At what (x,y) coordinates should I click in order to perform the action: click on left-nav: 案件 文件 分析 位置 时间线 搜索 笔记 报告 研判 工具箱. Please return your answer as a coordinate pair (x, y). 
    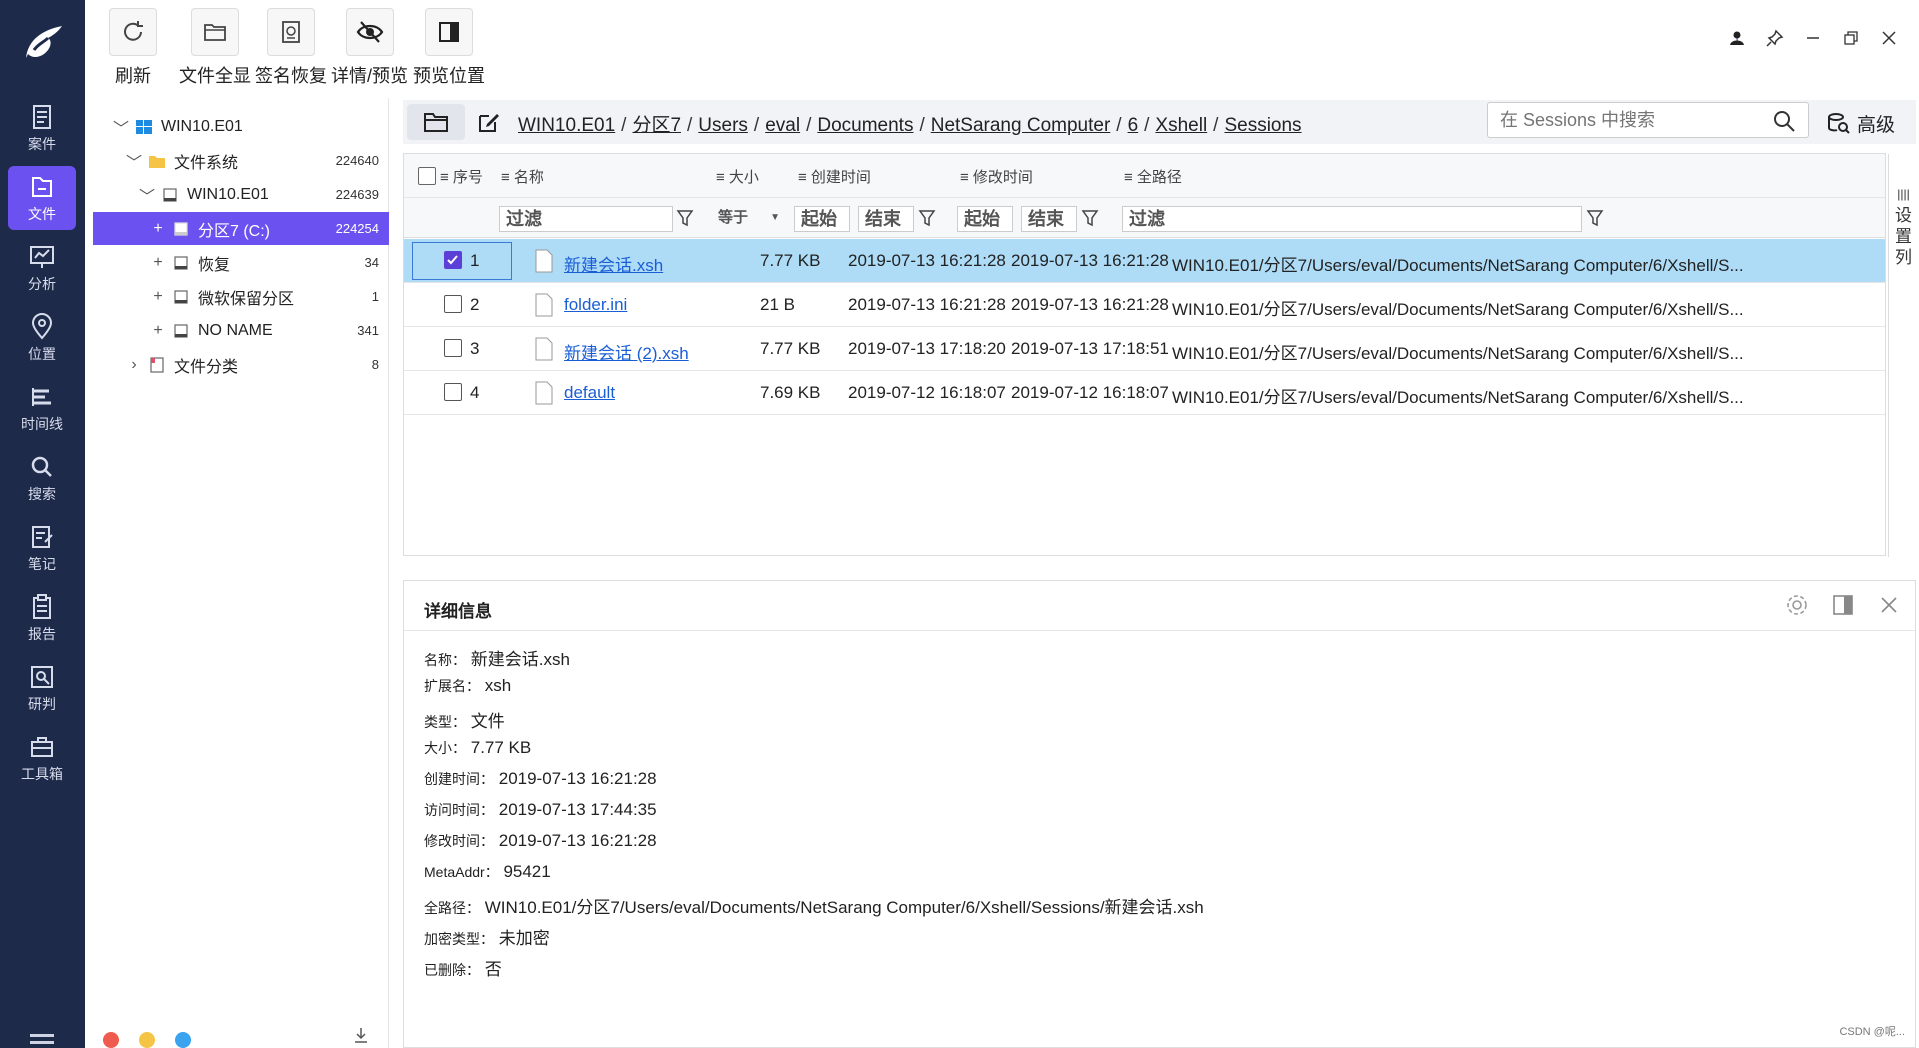
    Looking at the image, I should click on (42, 524).